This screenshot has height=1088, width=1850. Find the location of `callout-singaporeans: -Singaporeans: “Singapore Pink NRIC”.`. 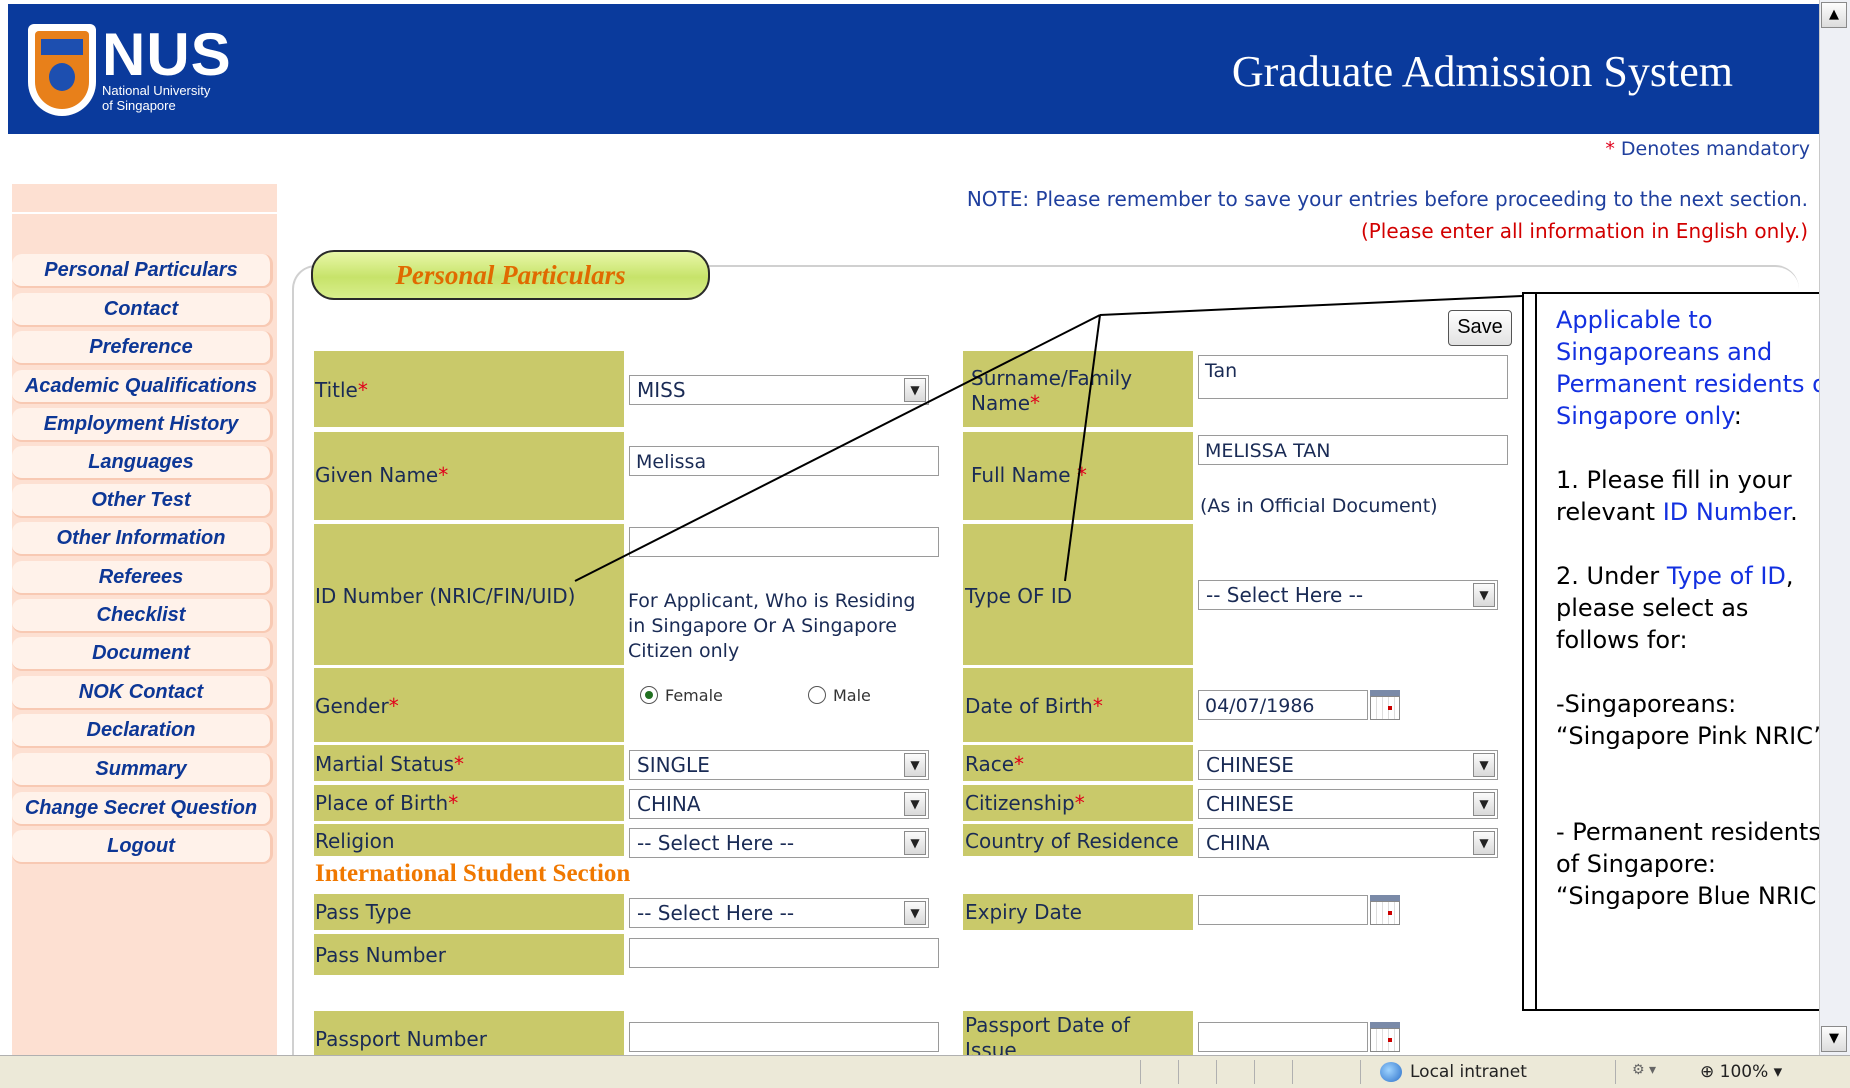

callout-singaporeans: -Singaporeans: “Singapore Pink NRIC”. is located at coordinates (1695, 720).